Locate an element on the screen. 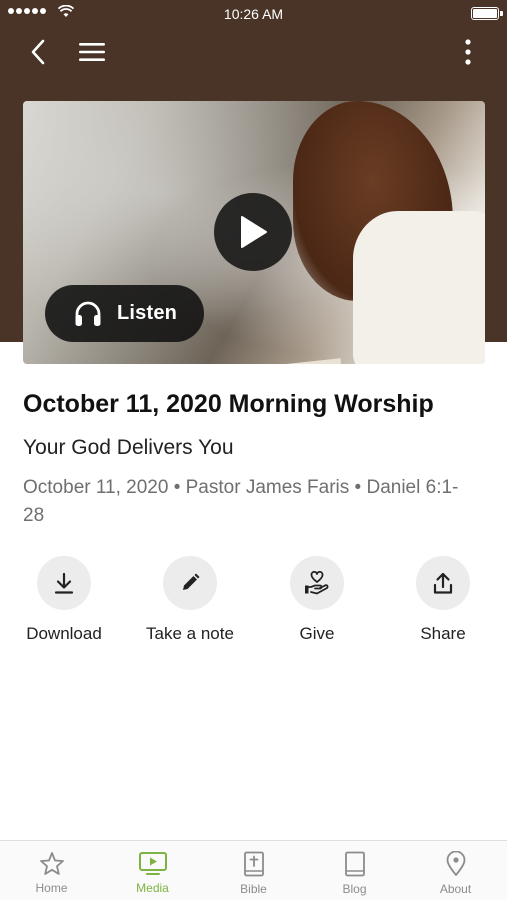  battery-tip is located at coordinates (501, 13).